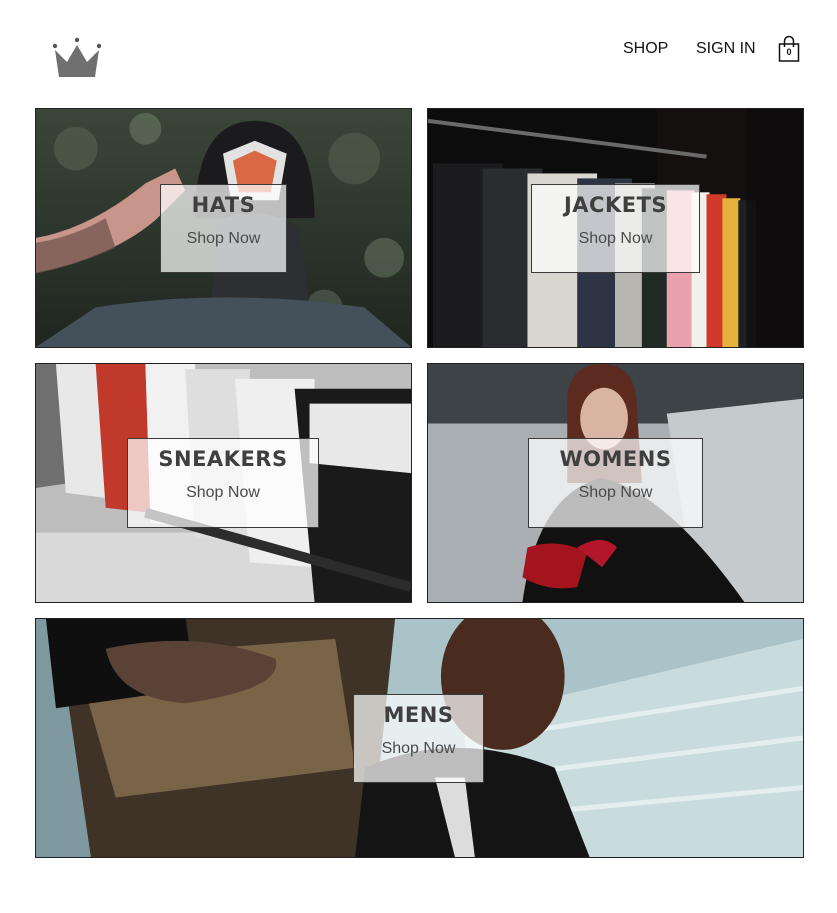 This screenshot has width=837, height=913. I want to click on category-title-hats: HATS, so click(223, 205).